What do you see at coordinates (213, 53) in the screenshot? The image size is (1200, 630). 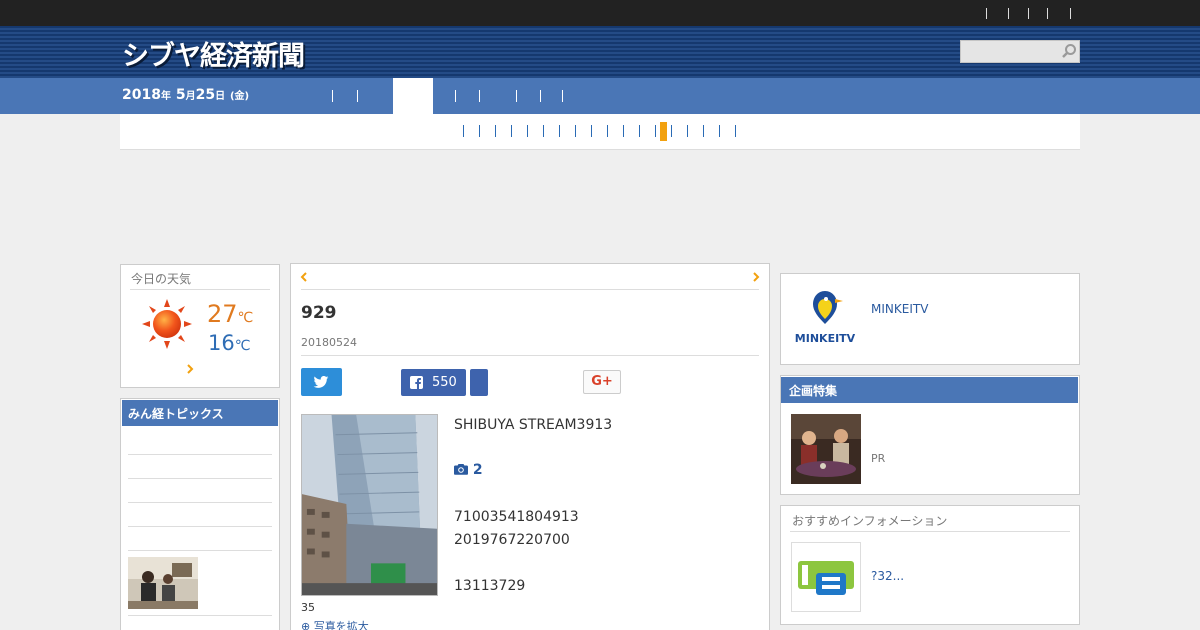 I see `site-logo: シブヤ経済新聞` at bounding box center [213, 53].